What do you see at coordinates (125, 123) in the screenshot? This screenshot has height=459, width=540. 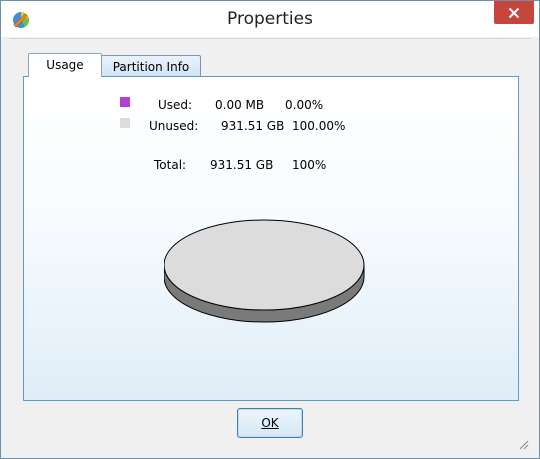 I see `unused-color-swatch` at bounding box center [125, 123].